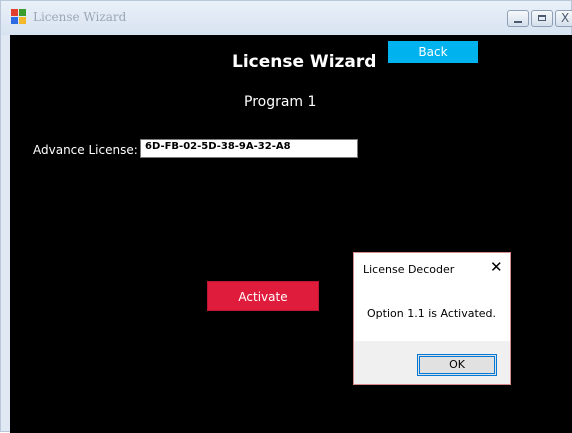 This screenshot has height=433, width=572. What do you see at coordinates (280, 102) in the screenshot?
I see `program-name: Program 1` at bounding box center [280, 102].